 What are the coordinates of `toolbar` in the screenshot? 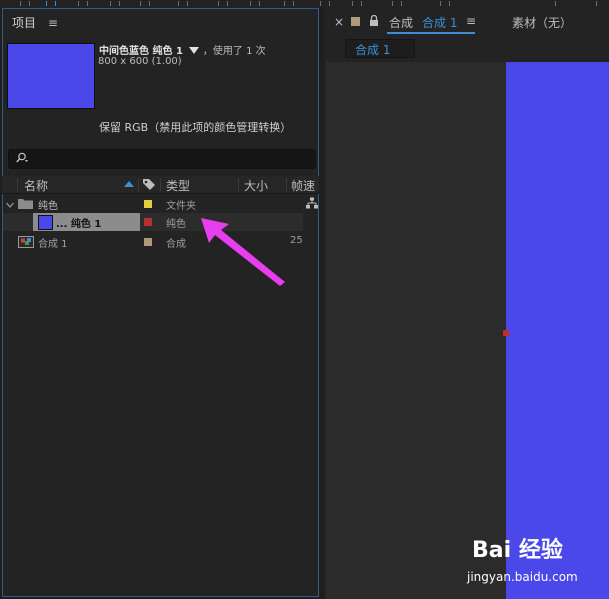 It's located at (304, 4).